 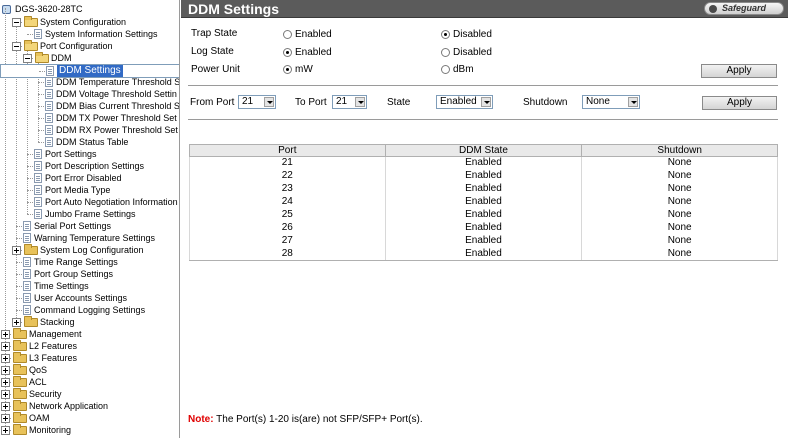 I want to click on tree-item-l2-features: L2 Features, so click(x=89, y=346).